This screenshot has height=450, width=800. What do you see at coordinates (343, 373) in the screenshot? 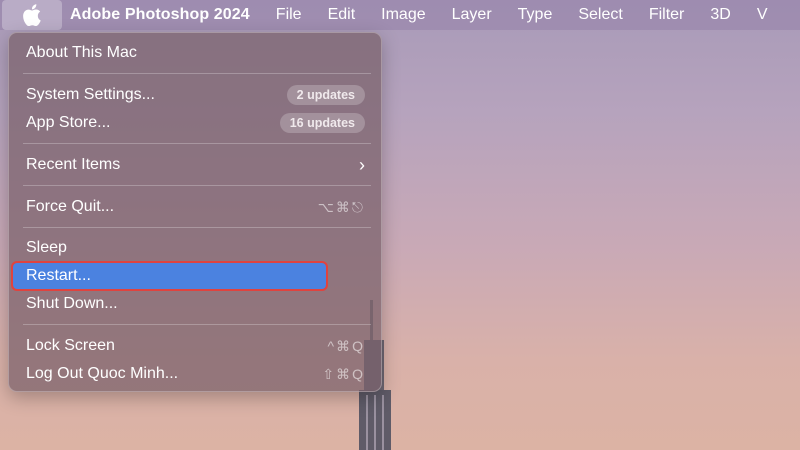
I see `keyboard-shortcut: ⇧⌘Q` at bounding box center [343, 373].